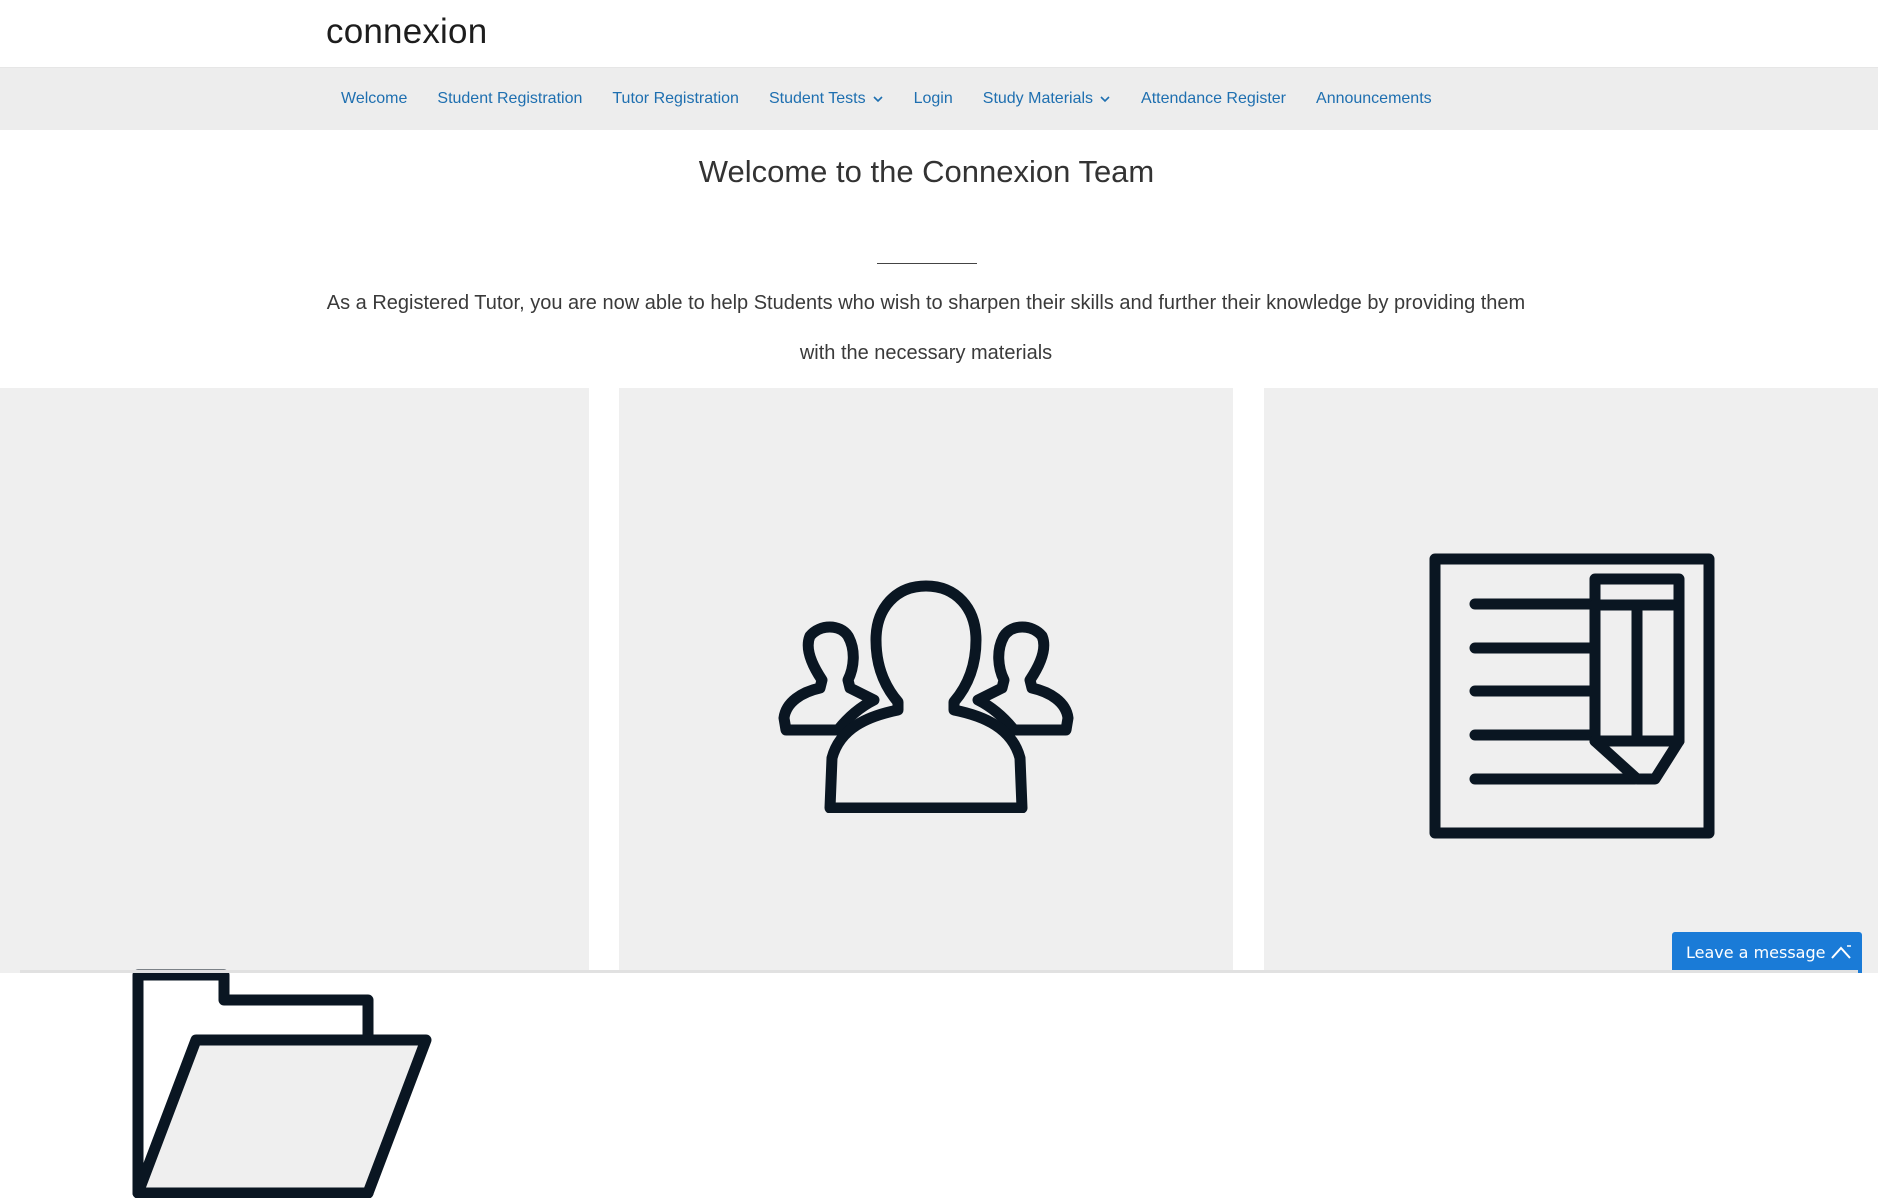  I want to click on nav-label: Tutor Registration, so click(675, 98).